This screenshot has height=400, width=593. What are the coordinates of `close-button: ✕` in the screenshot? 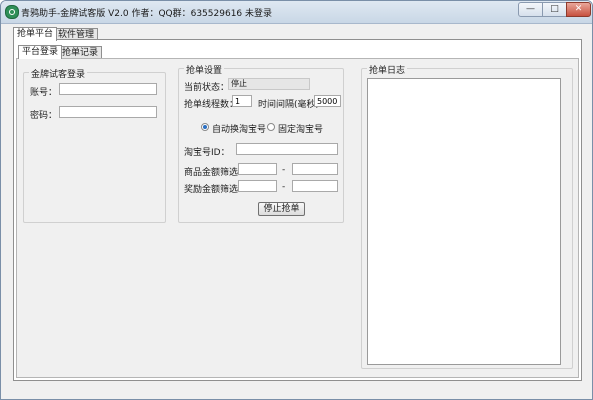 It's located at (578, 9).